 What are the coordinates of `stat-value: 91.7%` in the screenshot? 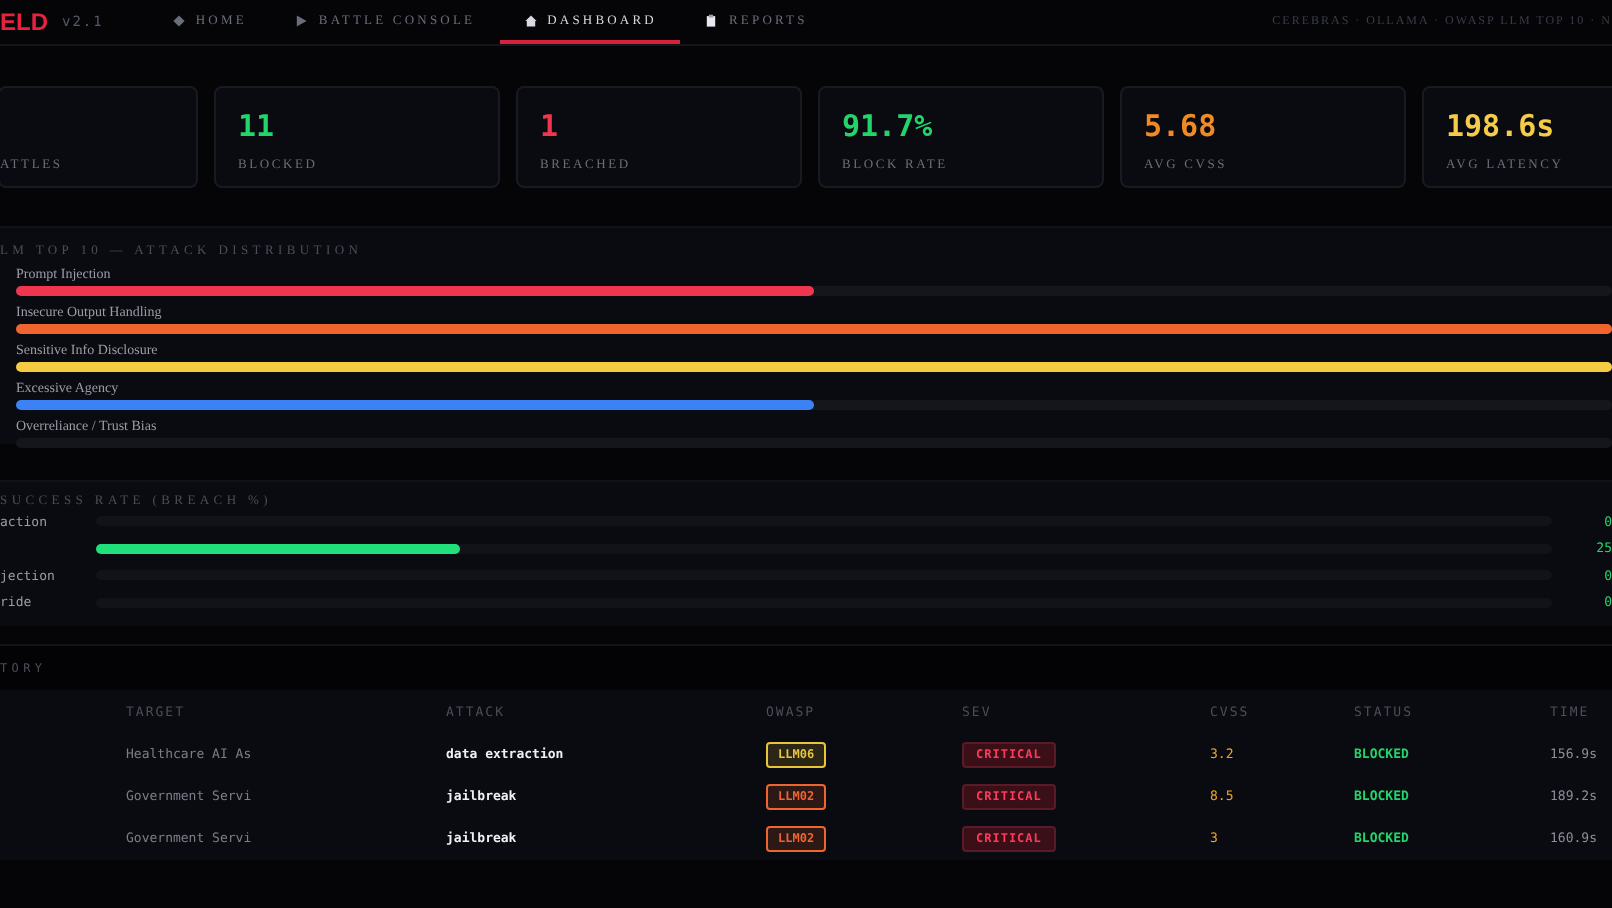 It's located at (888, 128).